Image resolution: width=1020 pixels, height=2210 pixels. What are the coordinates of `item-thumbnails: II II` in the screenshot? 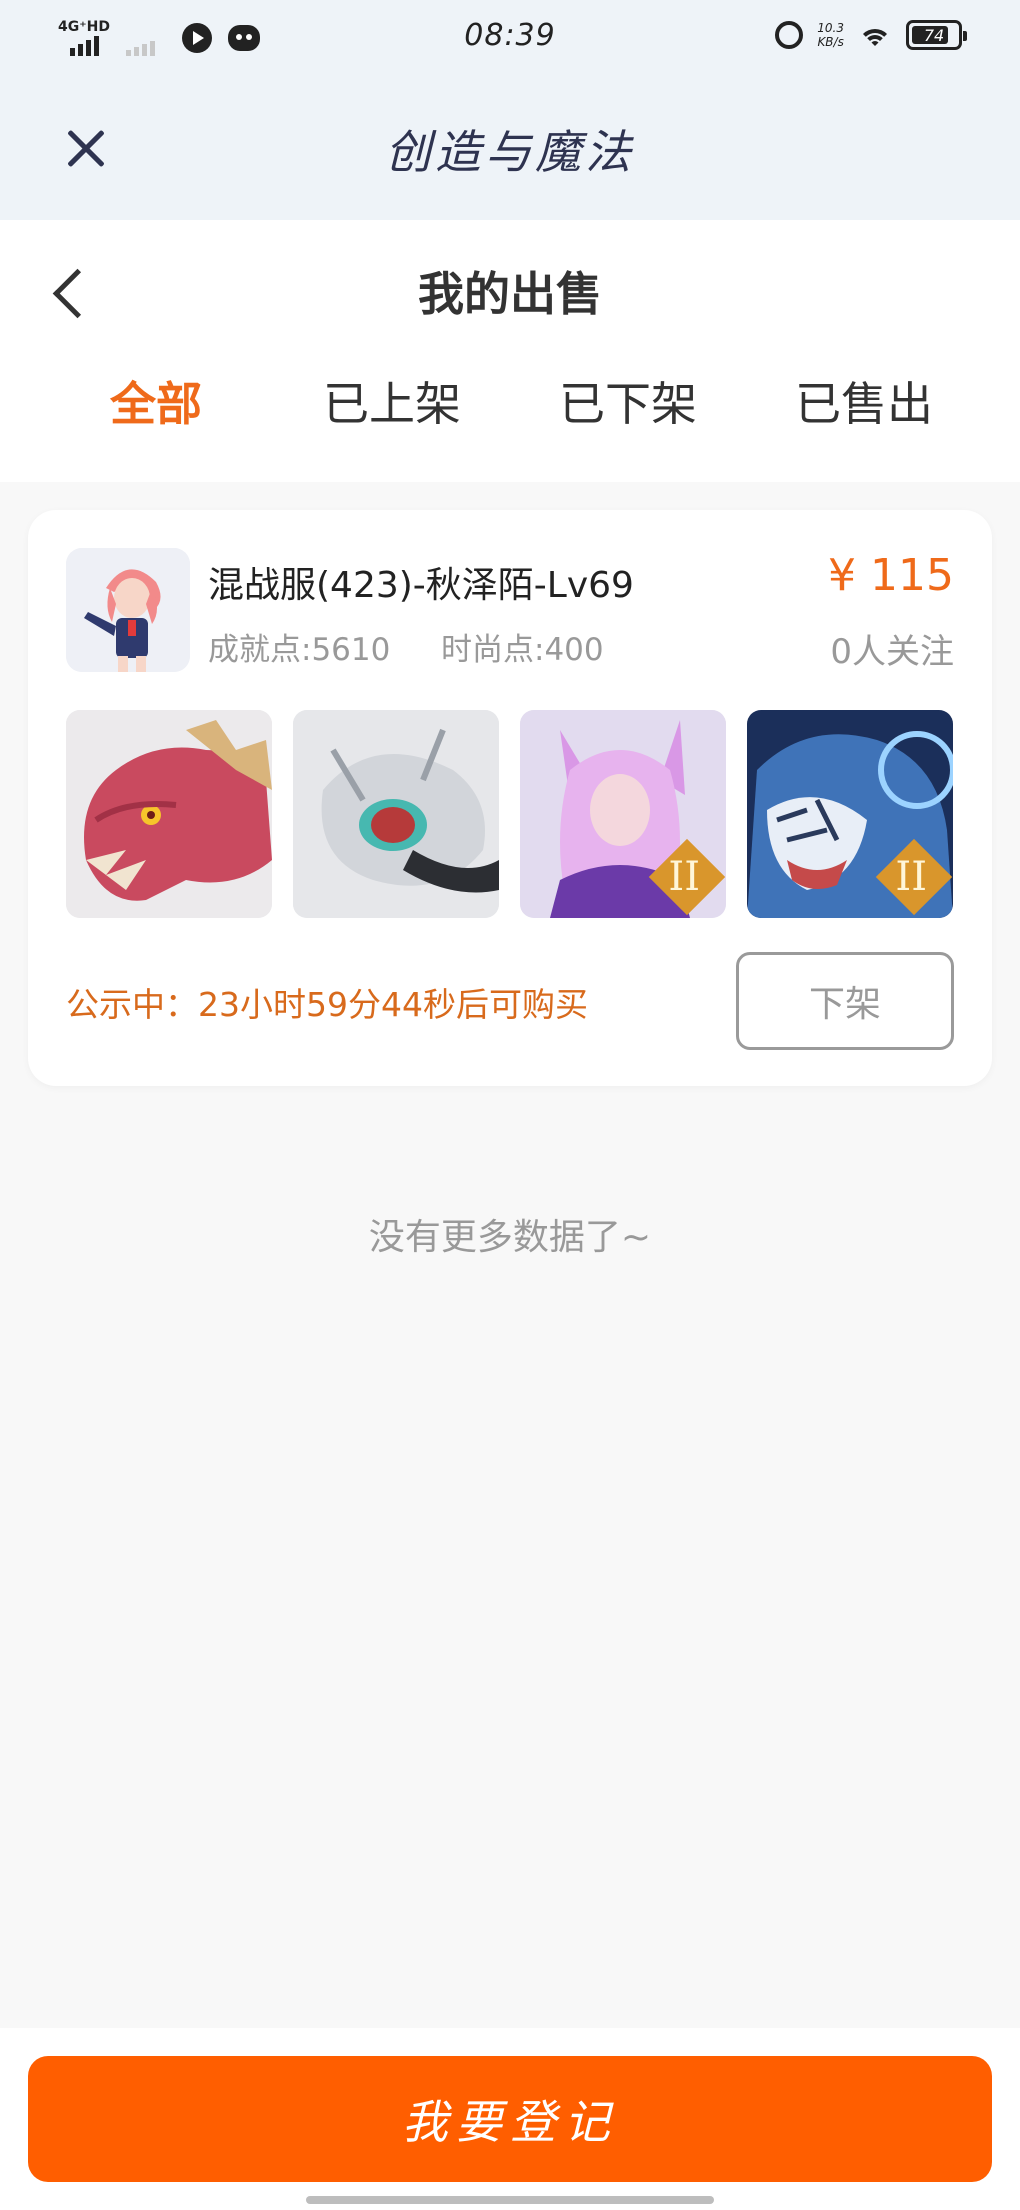 It's located at (510, 814).